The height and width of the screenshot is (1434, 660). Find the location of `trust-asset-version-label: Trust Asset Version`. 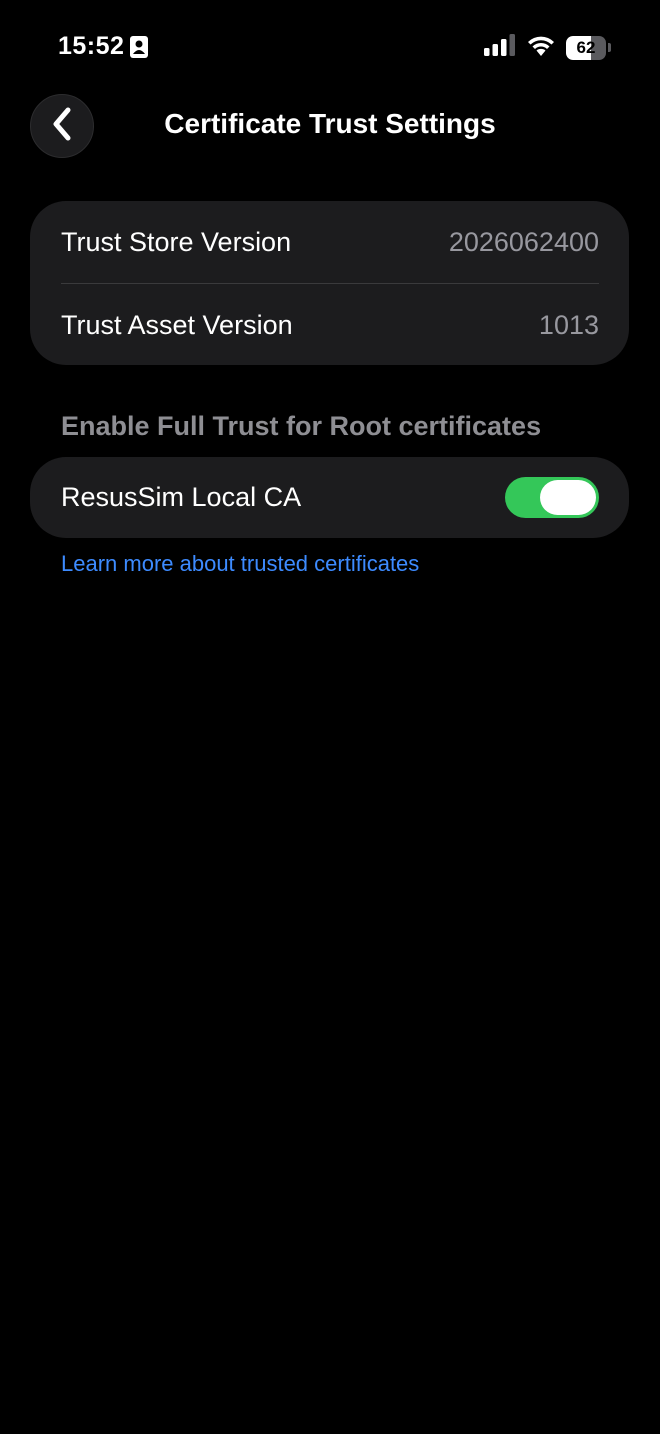

trust-asset-version-label: Trust Asset Version is located at coordinates (177, 324).